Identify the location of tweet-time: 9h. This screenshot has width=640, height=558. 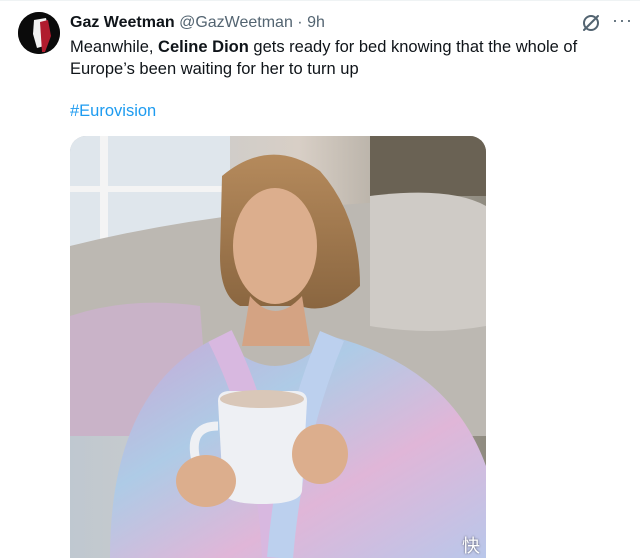
(316, 22).